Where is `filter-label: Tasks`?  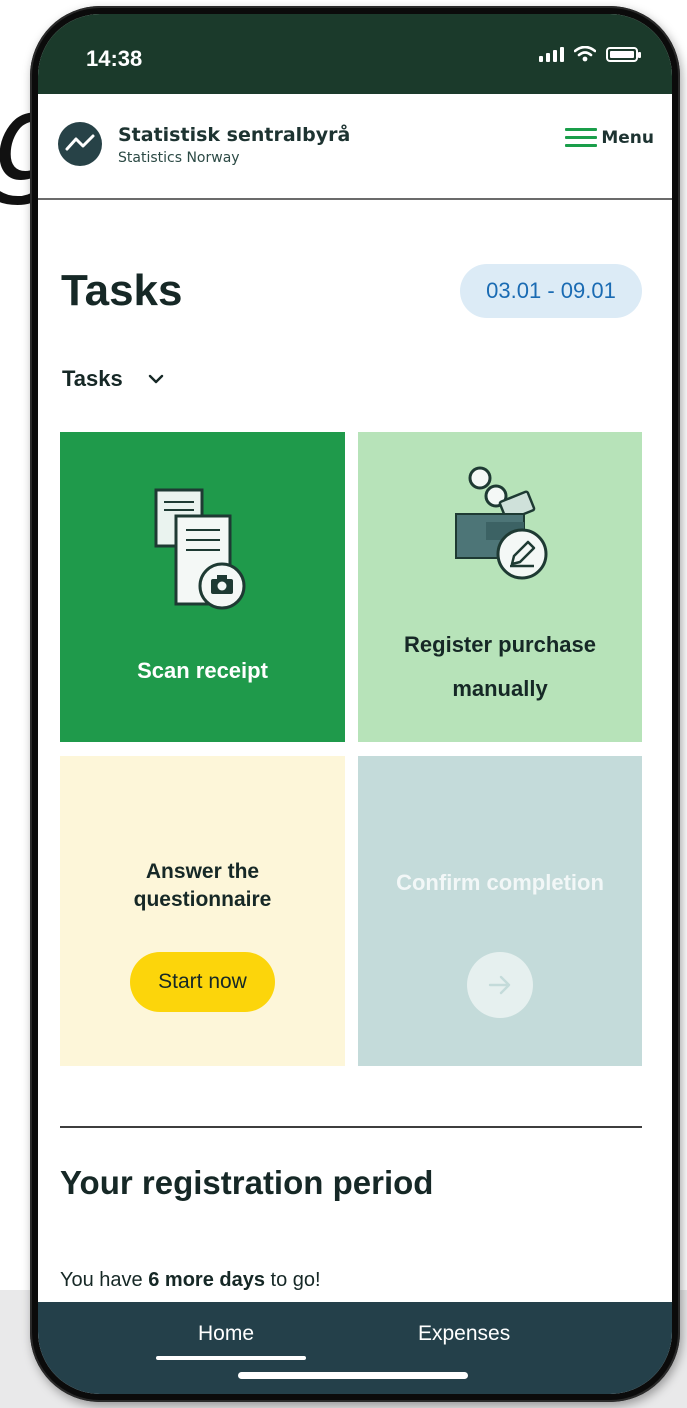 filter-label: Tasks is located at coordinates (92, 378).